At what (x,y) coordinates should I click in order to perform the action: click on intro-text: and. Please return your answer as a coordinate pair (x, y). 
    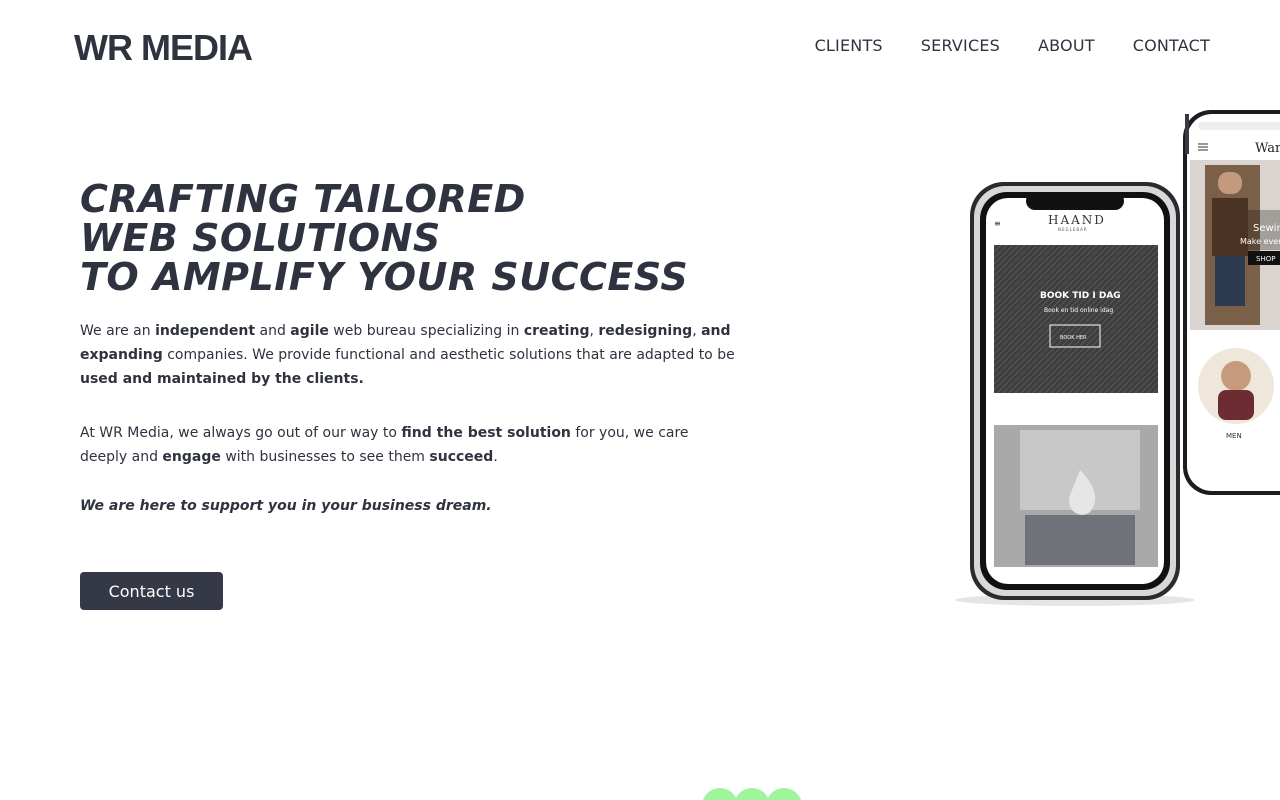
    Looking at the image, I should click on (273, 331).